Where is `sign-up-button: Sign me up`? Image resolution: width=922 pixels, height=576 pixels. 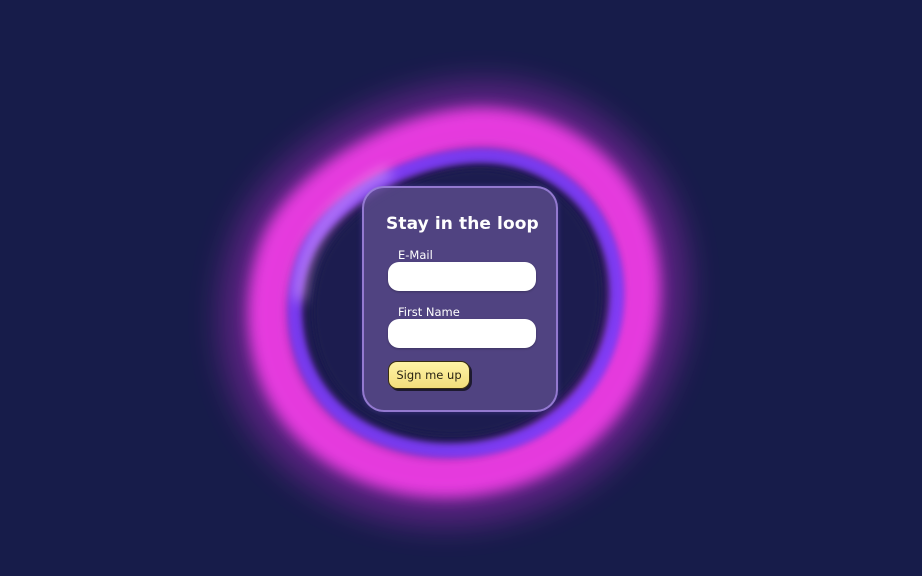
sign-up-button: Sign me up is located at coordinates (429, 375).